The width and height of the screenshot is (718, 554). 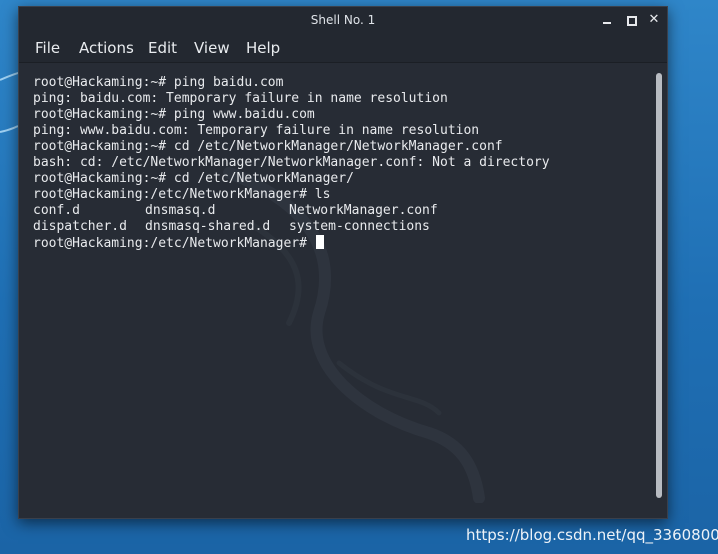 I want to click on scrollbar-track, so click(x=660, y=290).